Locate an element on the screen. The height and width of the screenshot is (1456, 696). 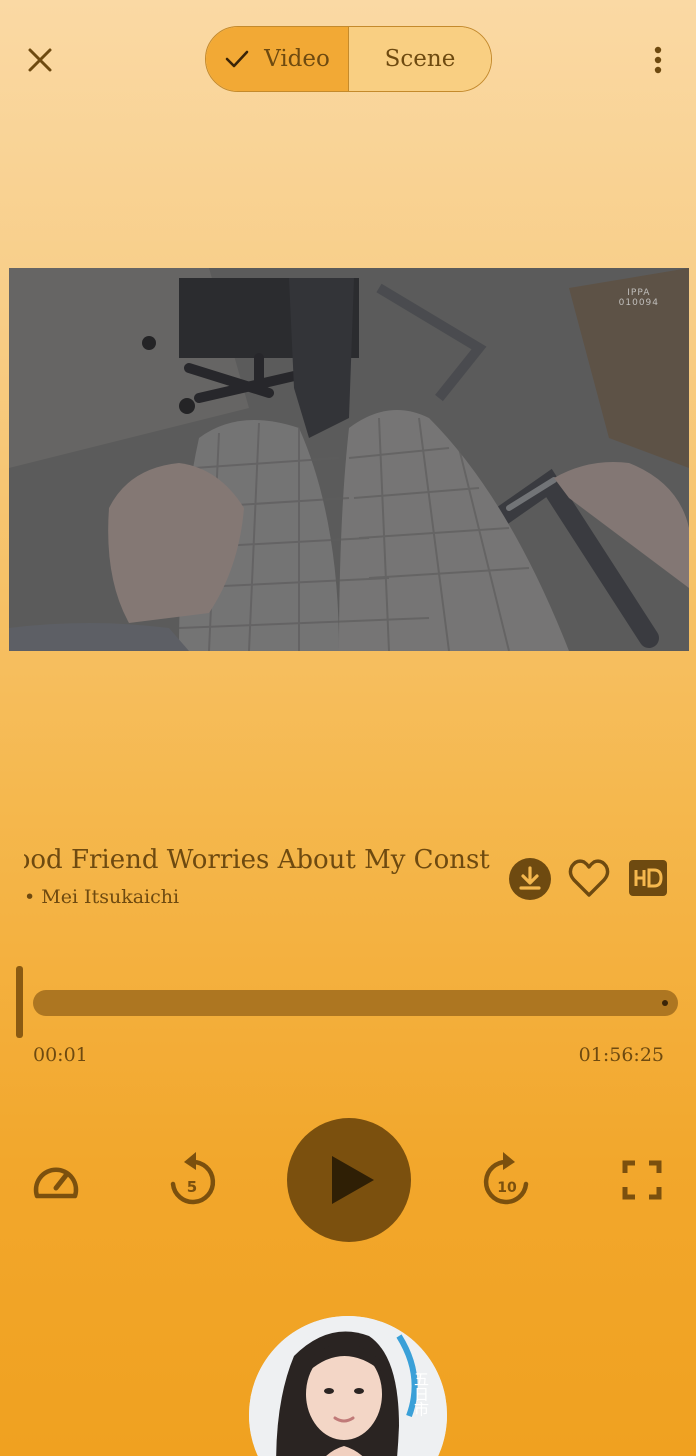
hd-icon is located at coordinates (648, 878).